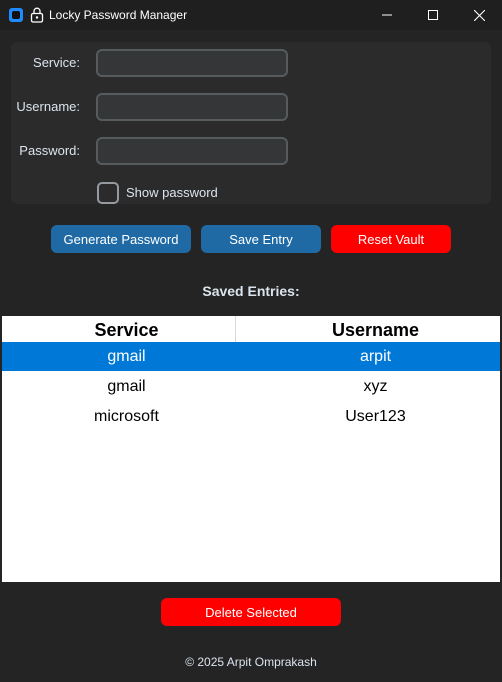 The height and width of the screenshot is (682, 502). What do you see at coordinates (375, 329) in the screenshot?
I see `column-header-username: Username` at bounding box center [375, 329].